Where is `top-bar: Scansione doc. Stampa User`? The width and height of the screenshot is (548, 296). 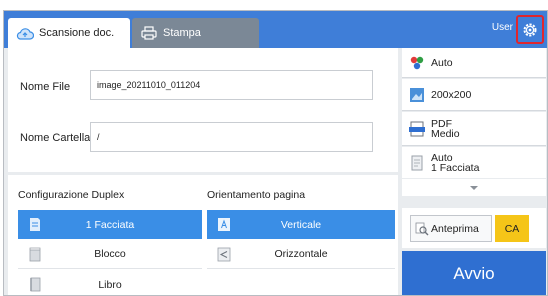 top-bar: Scansione doc. Stampa User is located at coordinates (275, 29).